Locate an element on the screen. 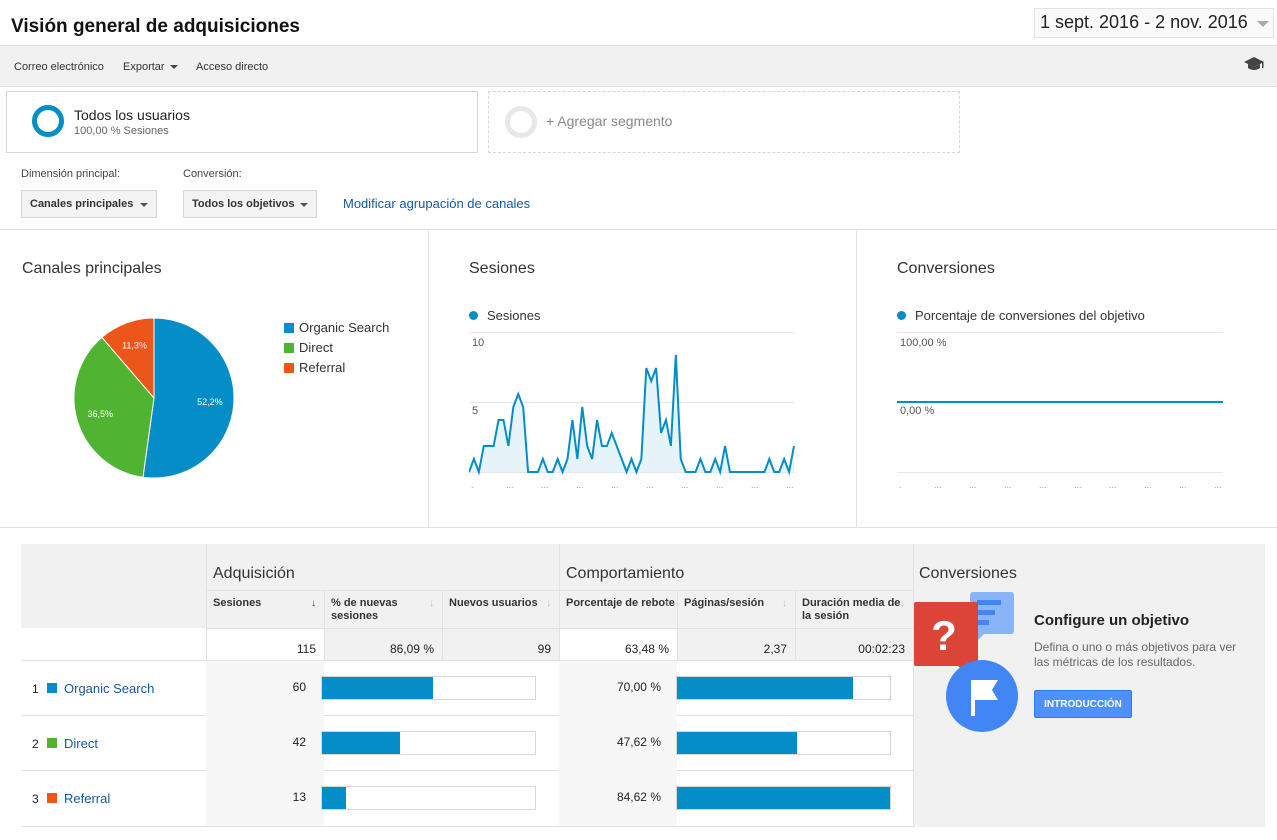 This screenshot has width=1277, height=840. row-rank: 2 is located at coordinates (35, 744).